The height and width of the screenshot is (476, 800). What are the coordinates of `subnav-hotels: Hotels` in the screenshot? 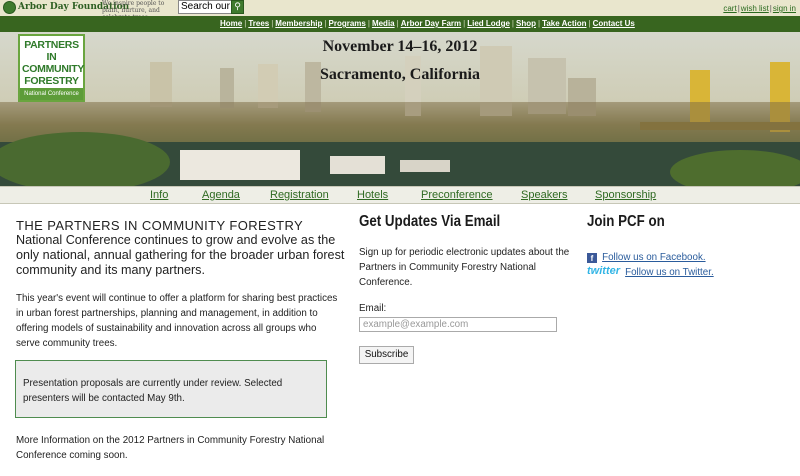 It's located at (372, 195).